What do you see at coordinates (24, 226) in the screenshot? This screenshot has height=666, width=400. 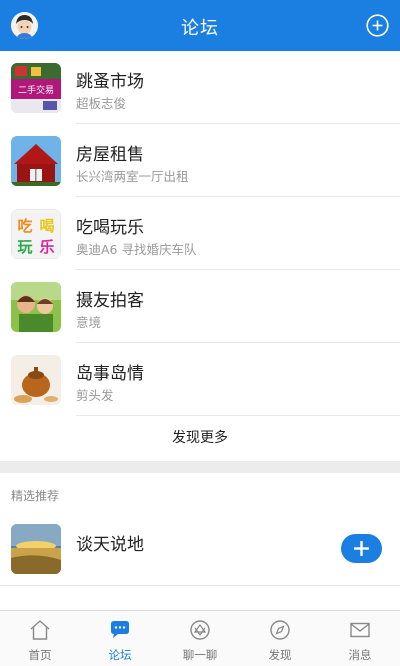 I see `svg-text: 吃` at bounding box center [24, 226].